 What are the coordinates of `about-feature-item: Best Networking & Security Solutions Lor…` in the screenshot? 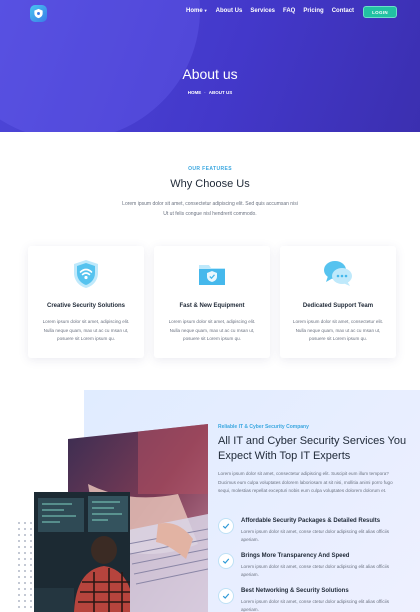 It's located at (313, 600).